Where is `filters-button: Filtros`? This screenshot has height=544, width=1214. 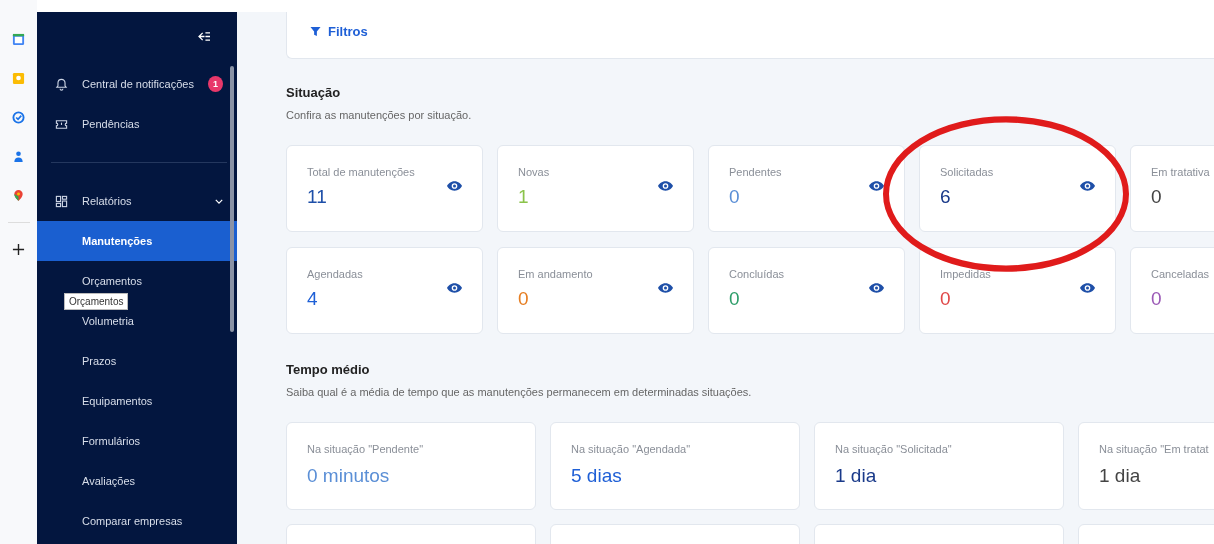 filters-button: Filtros is located at coordinates (339, 31).